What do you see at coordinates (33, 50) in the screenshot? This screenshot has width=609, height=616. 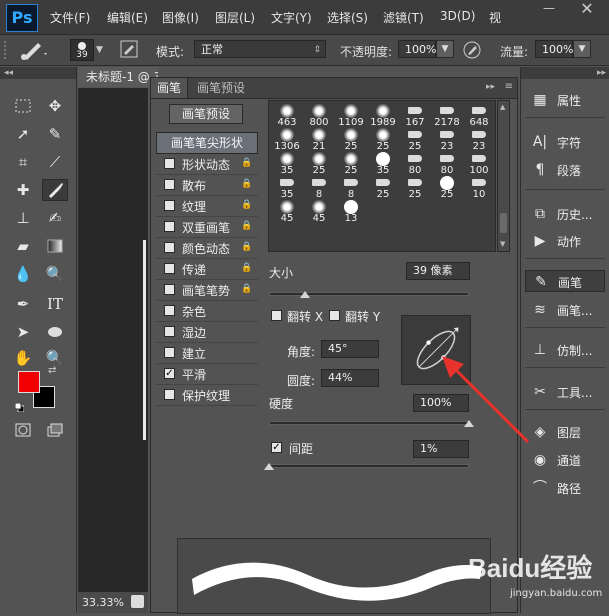 I see `brush-tool-icon` at bounding box center [33, 50].